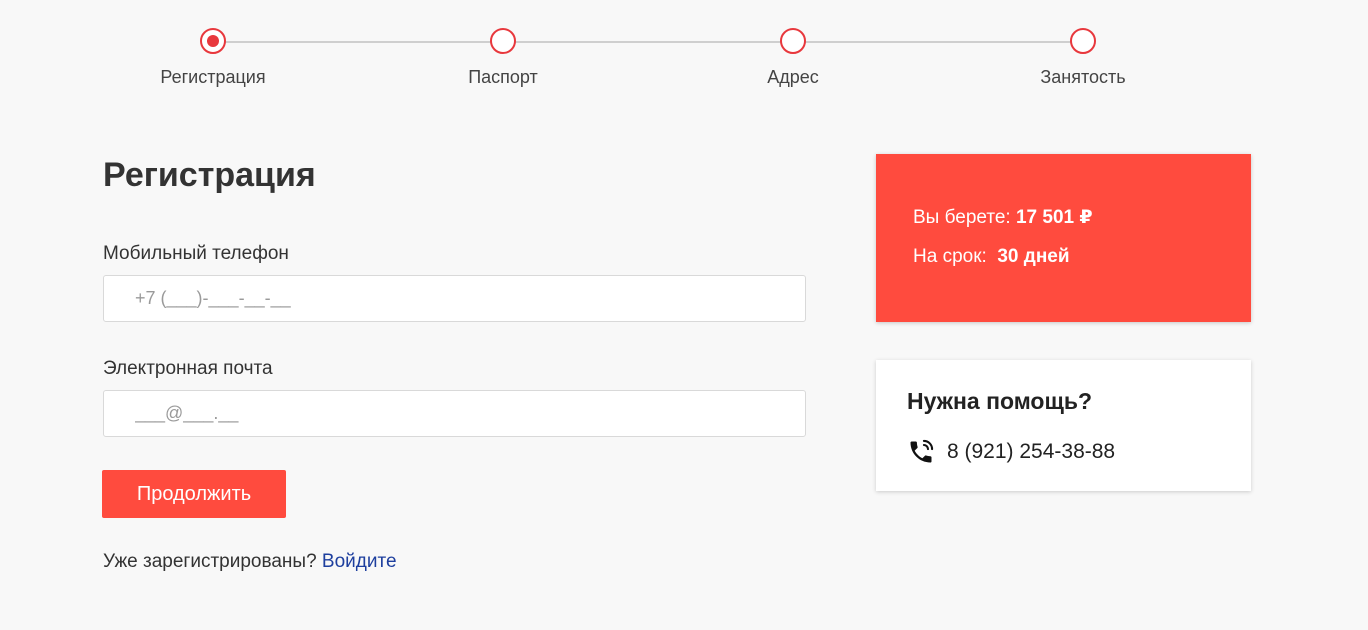 Image resolution: width=1368 pixels, height=630 pixels. I want to click on loan-summary-card: Вы берете: 17 501 ₽ На срок: 30 дней, so click(1063, 238).